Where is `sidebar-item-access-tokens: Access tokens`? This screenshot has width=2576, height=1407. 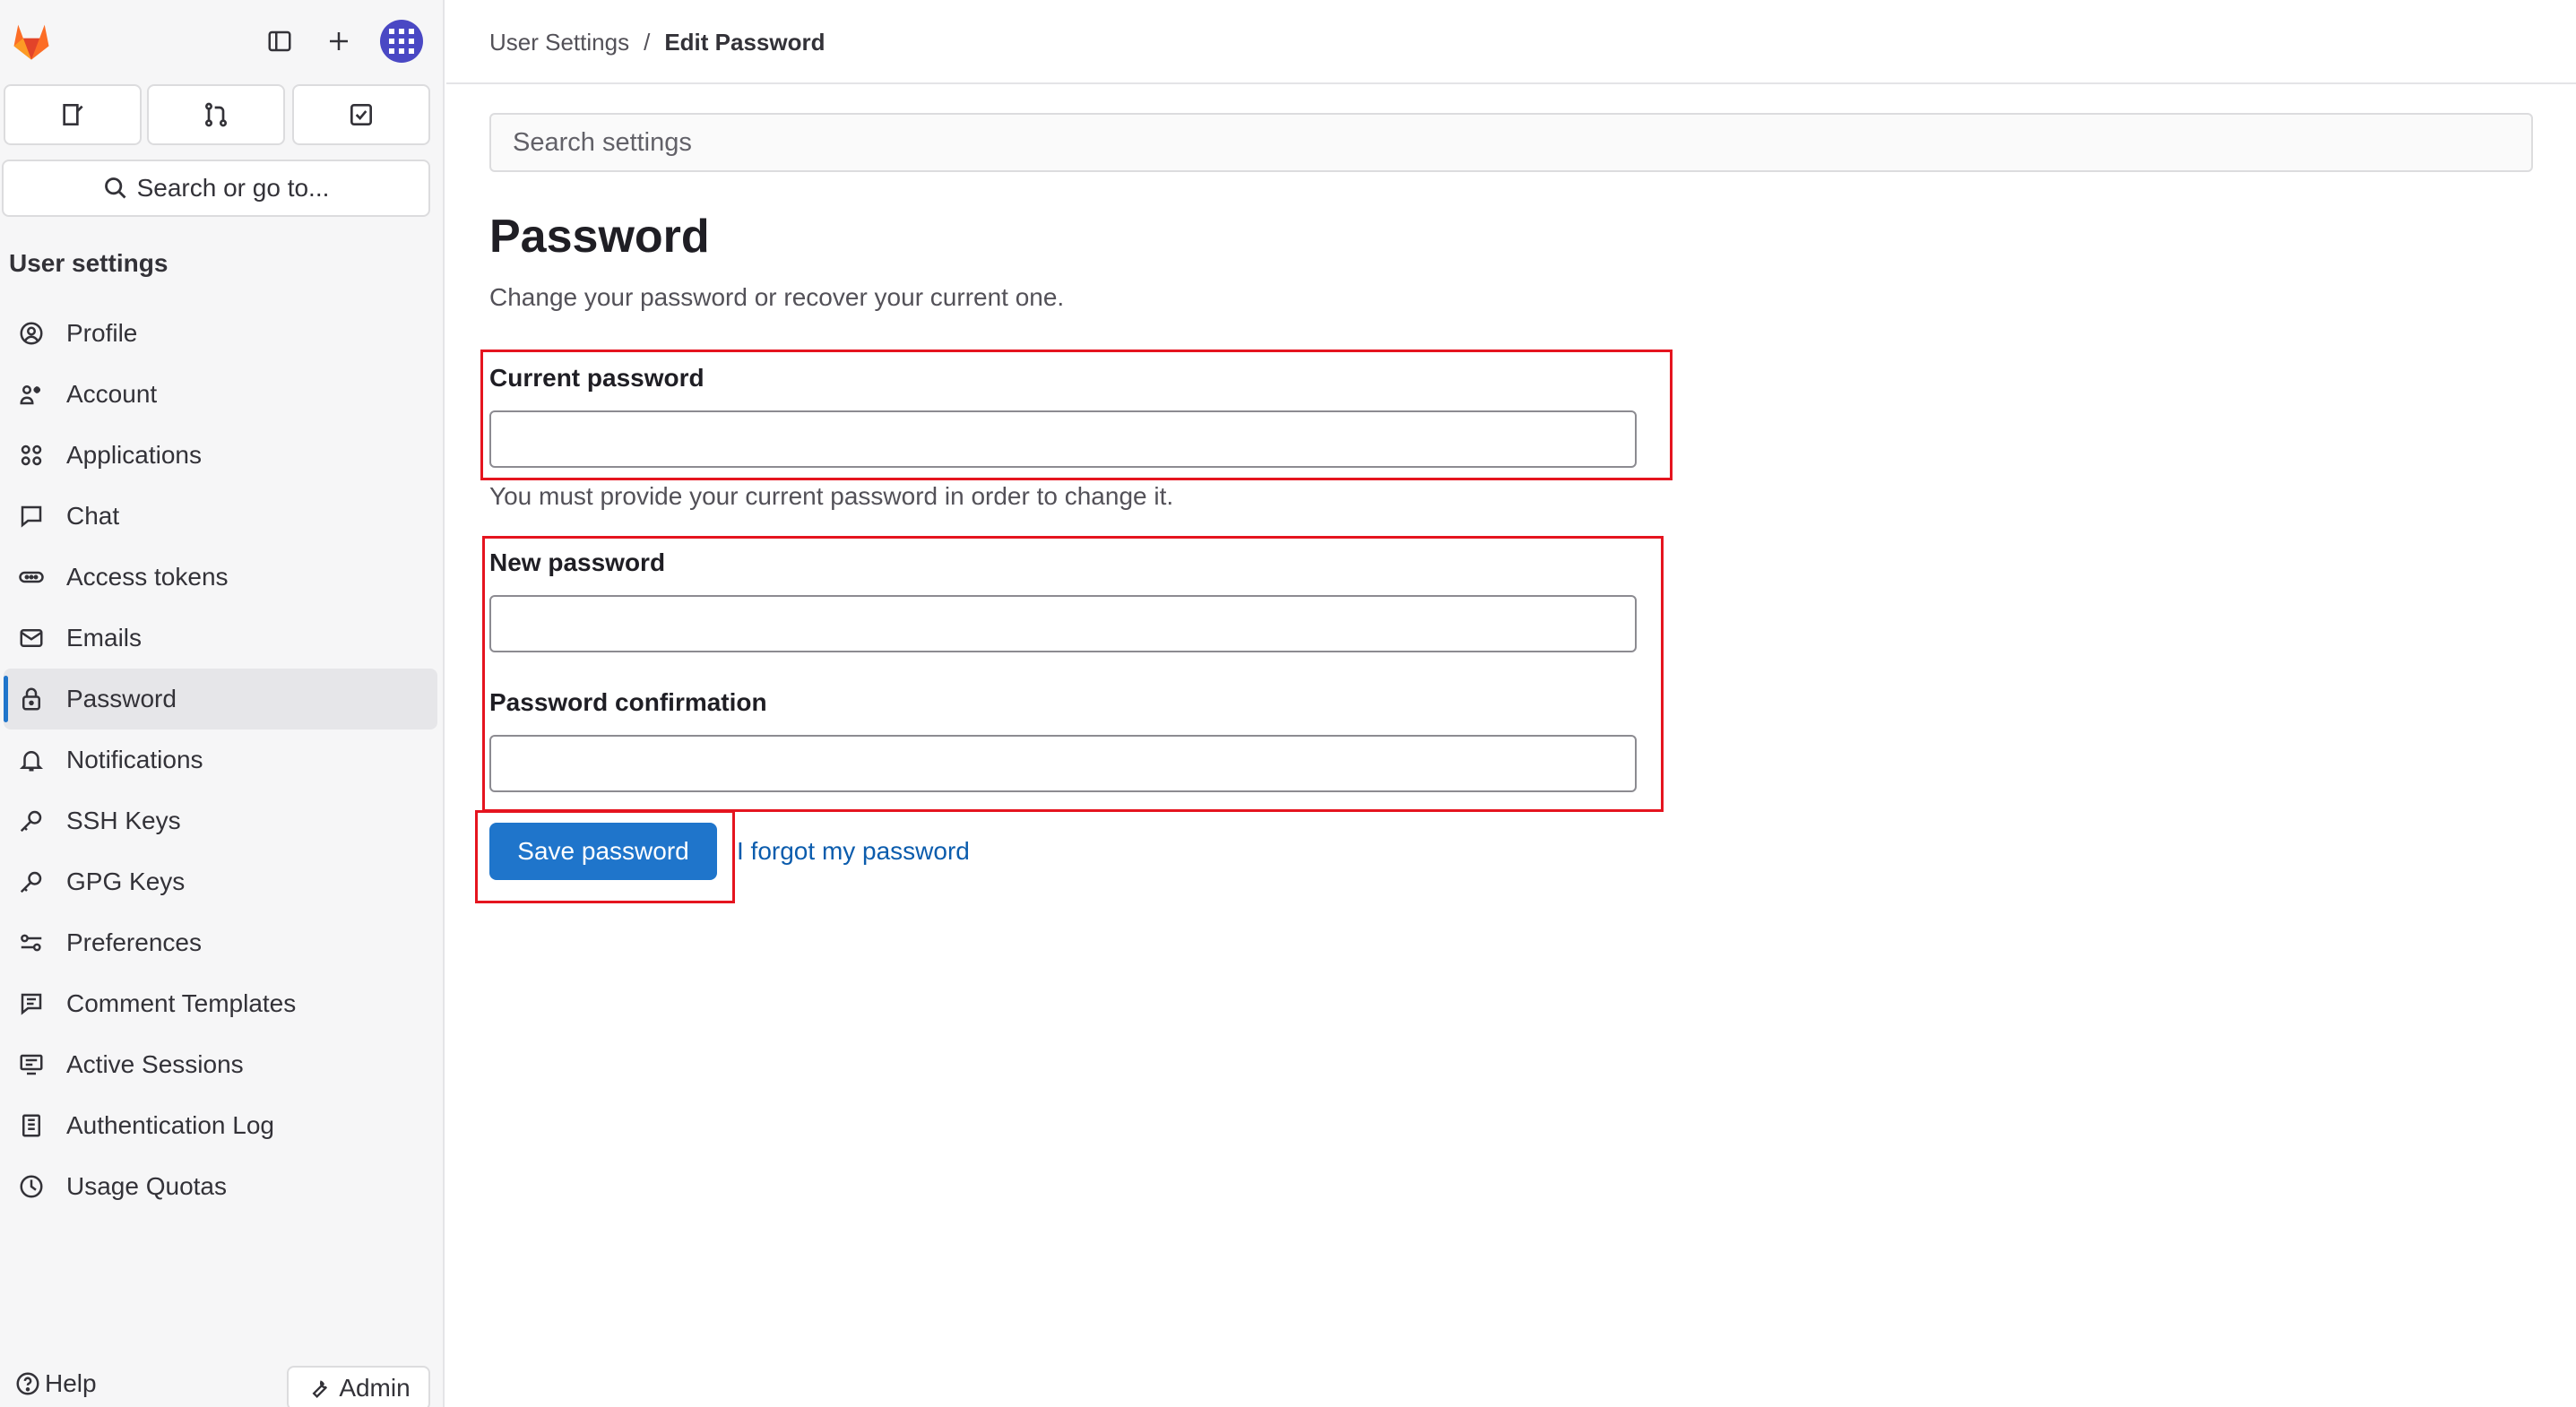 sidebar-item-access-tokens: Access tokens is located at coordinates (220, 577).